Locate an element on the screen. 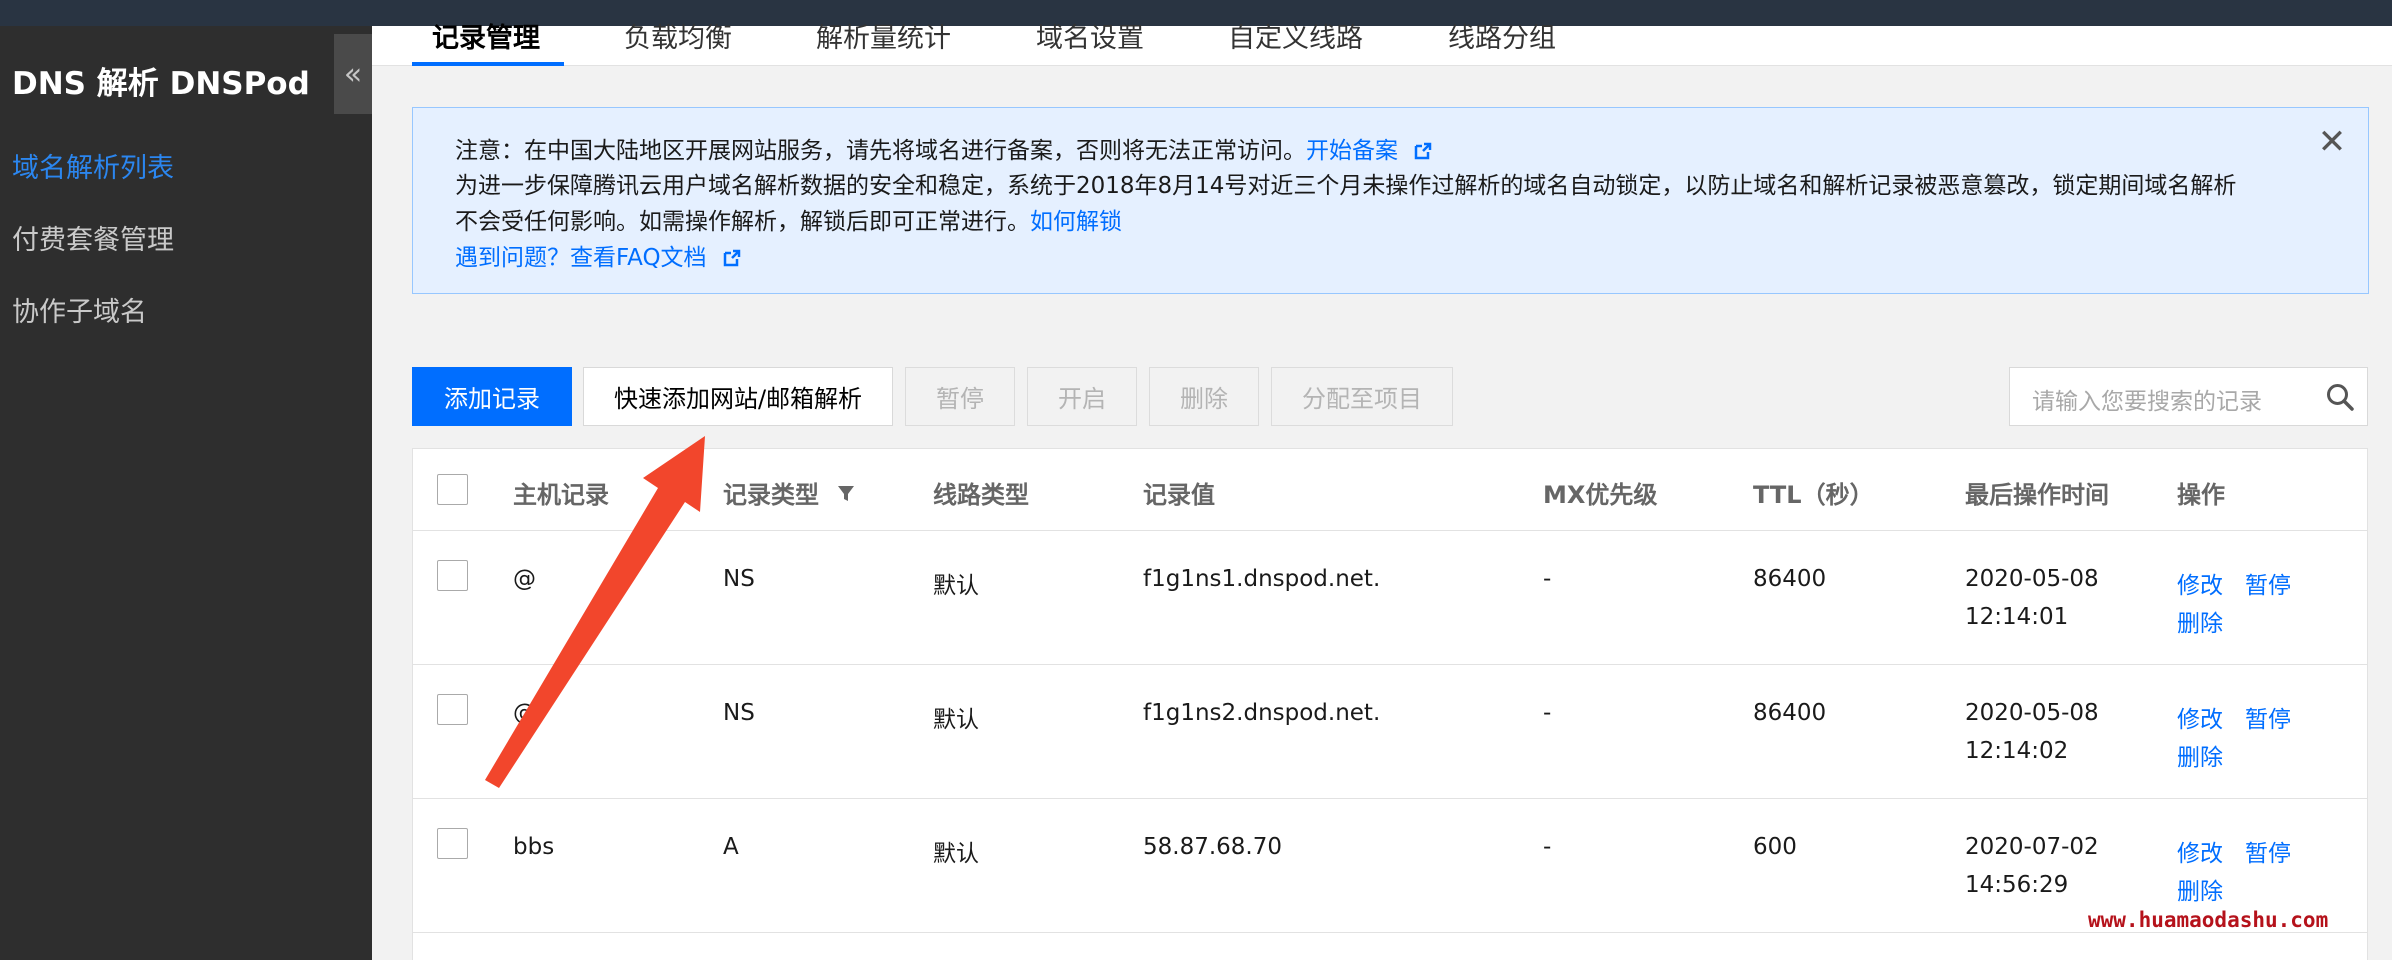  tab-record-management: 记录管理 is located at coordinates (486, 35).